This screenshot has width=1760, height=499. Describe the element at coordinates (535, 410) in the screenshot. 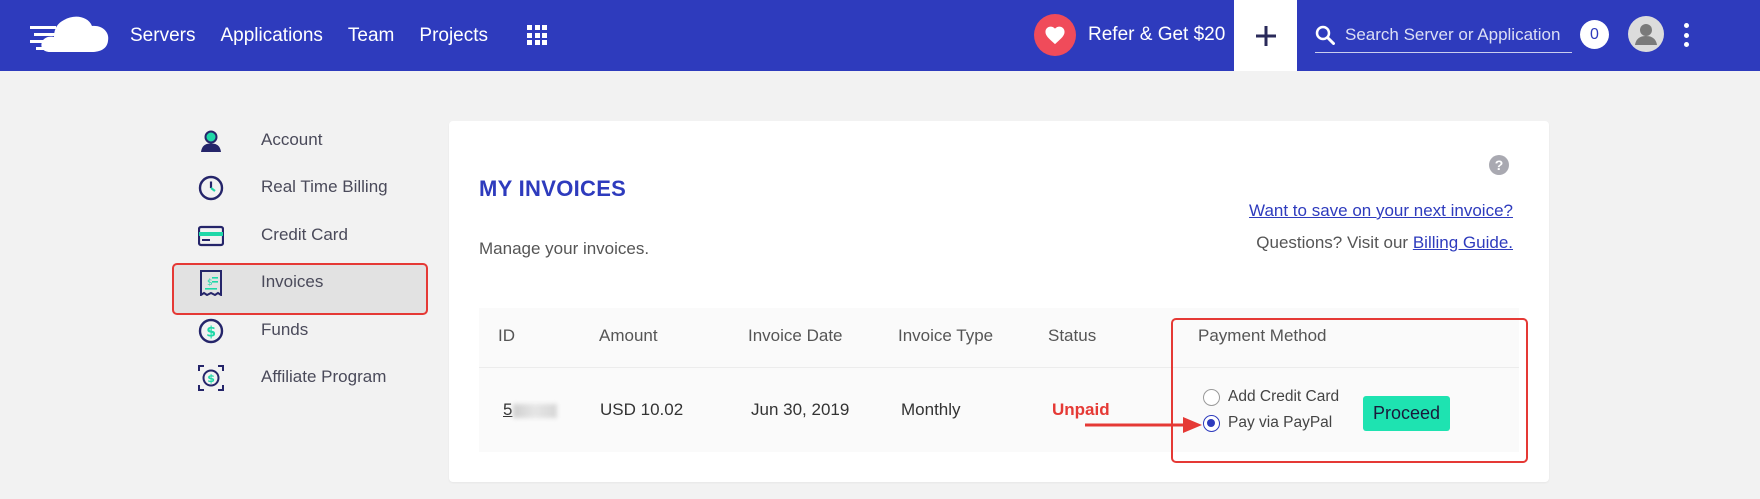

I see `redacted-id` at that location.